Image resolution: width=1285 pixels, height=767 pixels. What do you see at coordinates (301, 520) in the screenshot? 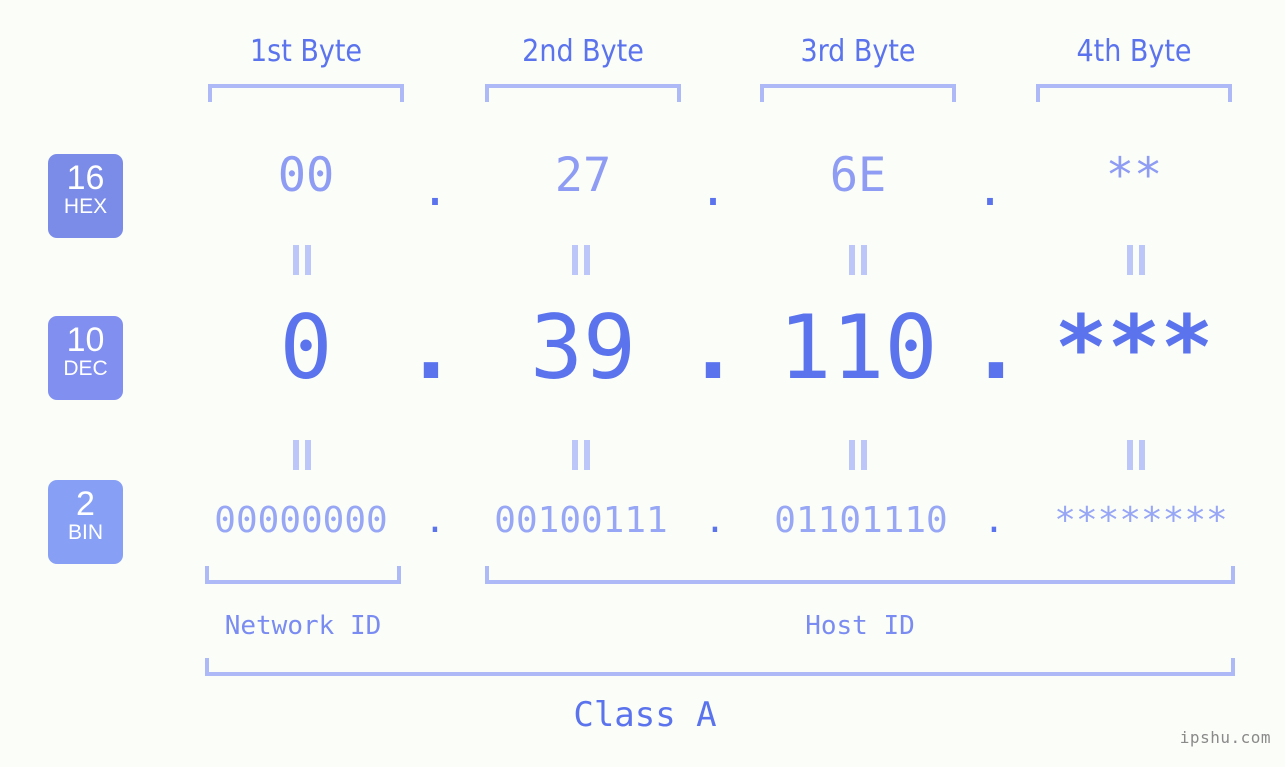
I see `bin-byte-1: 00000000` at bounding box center [301, 520].